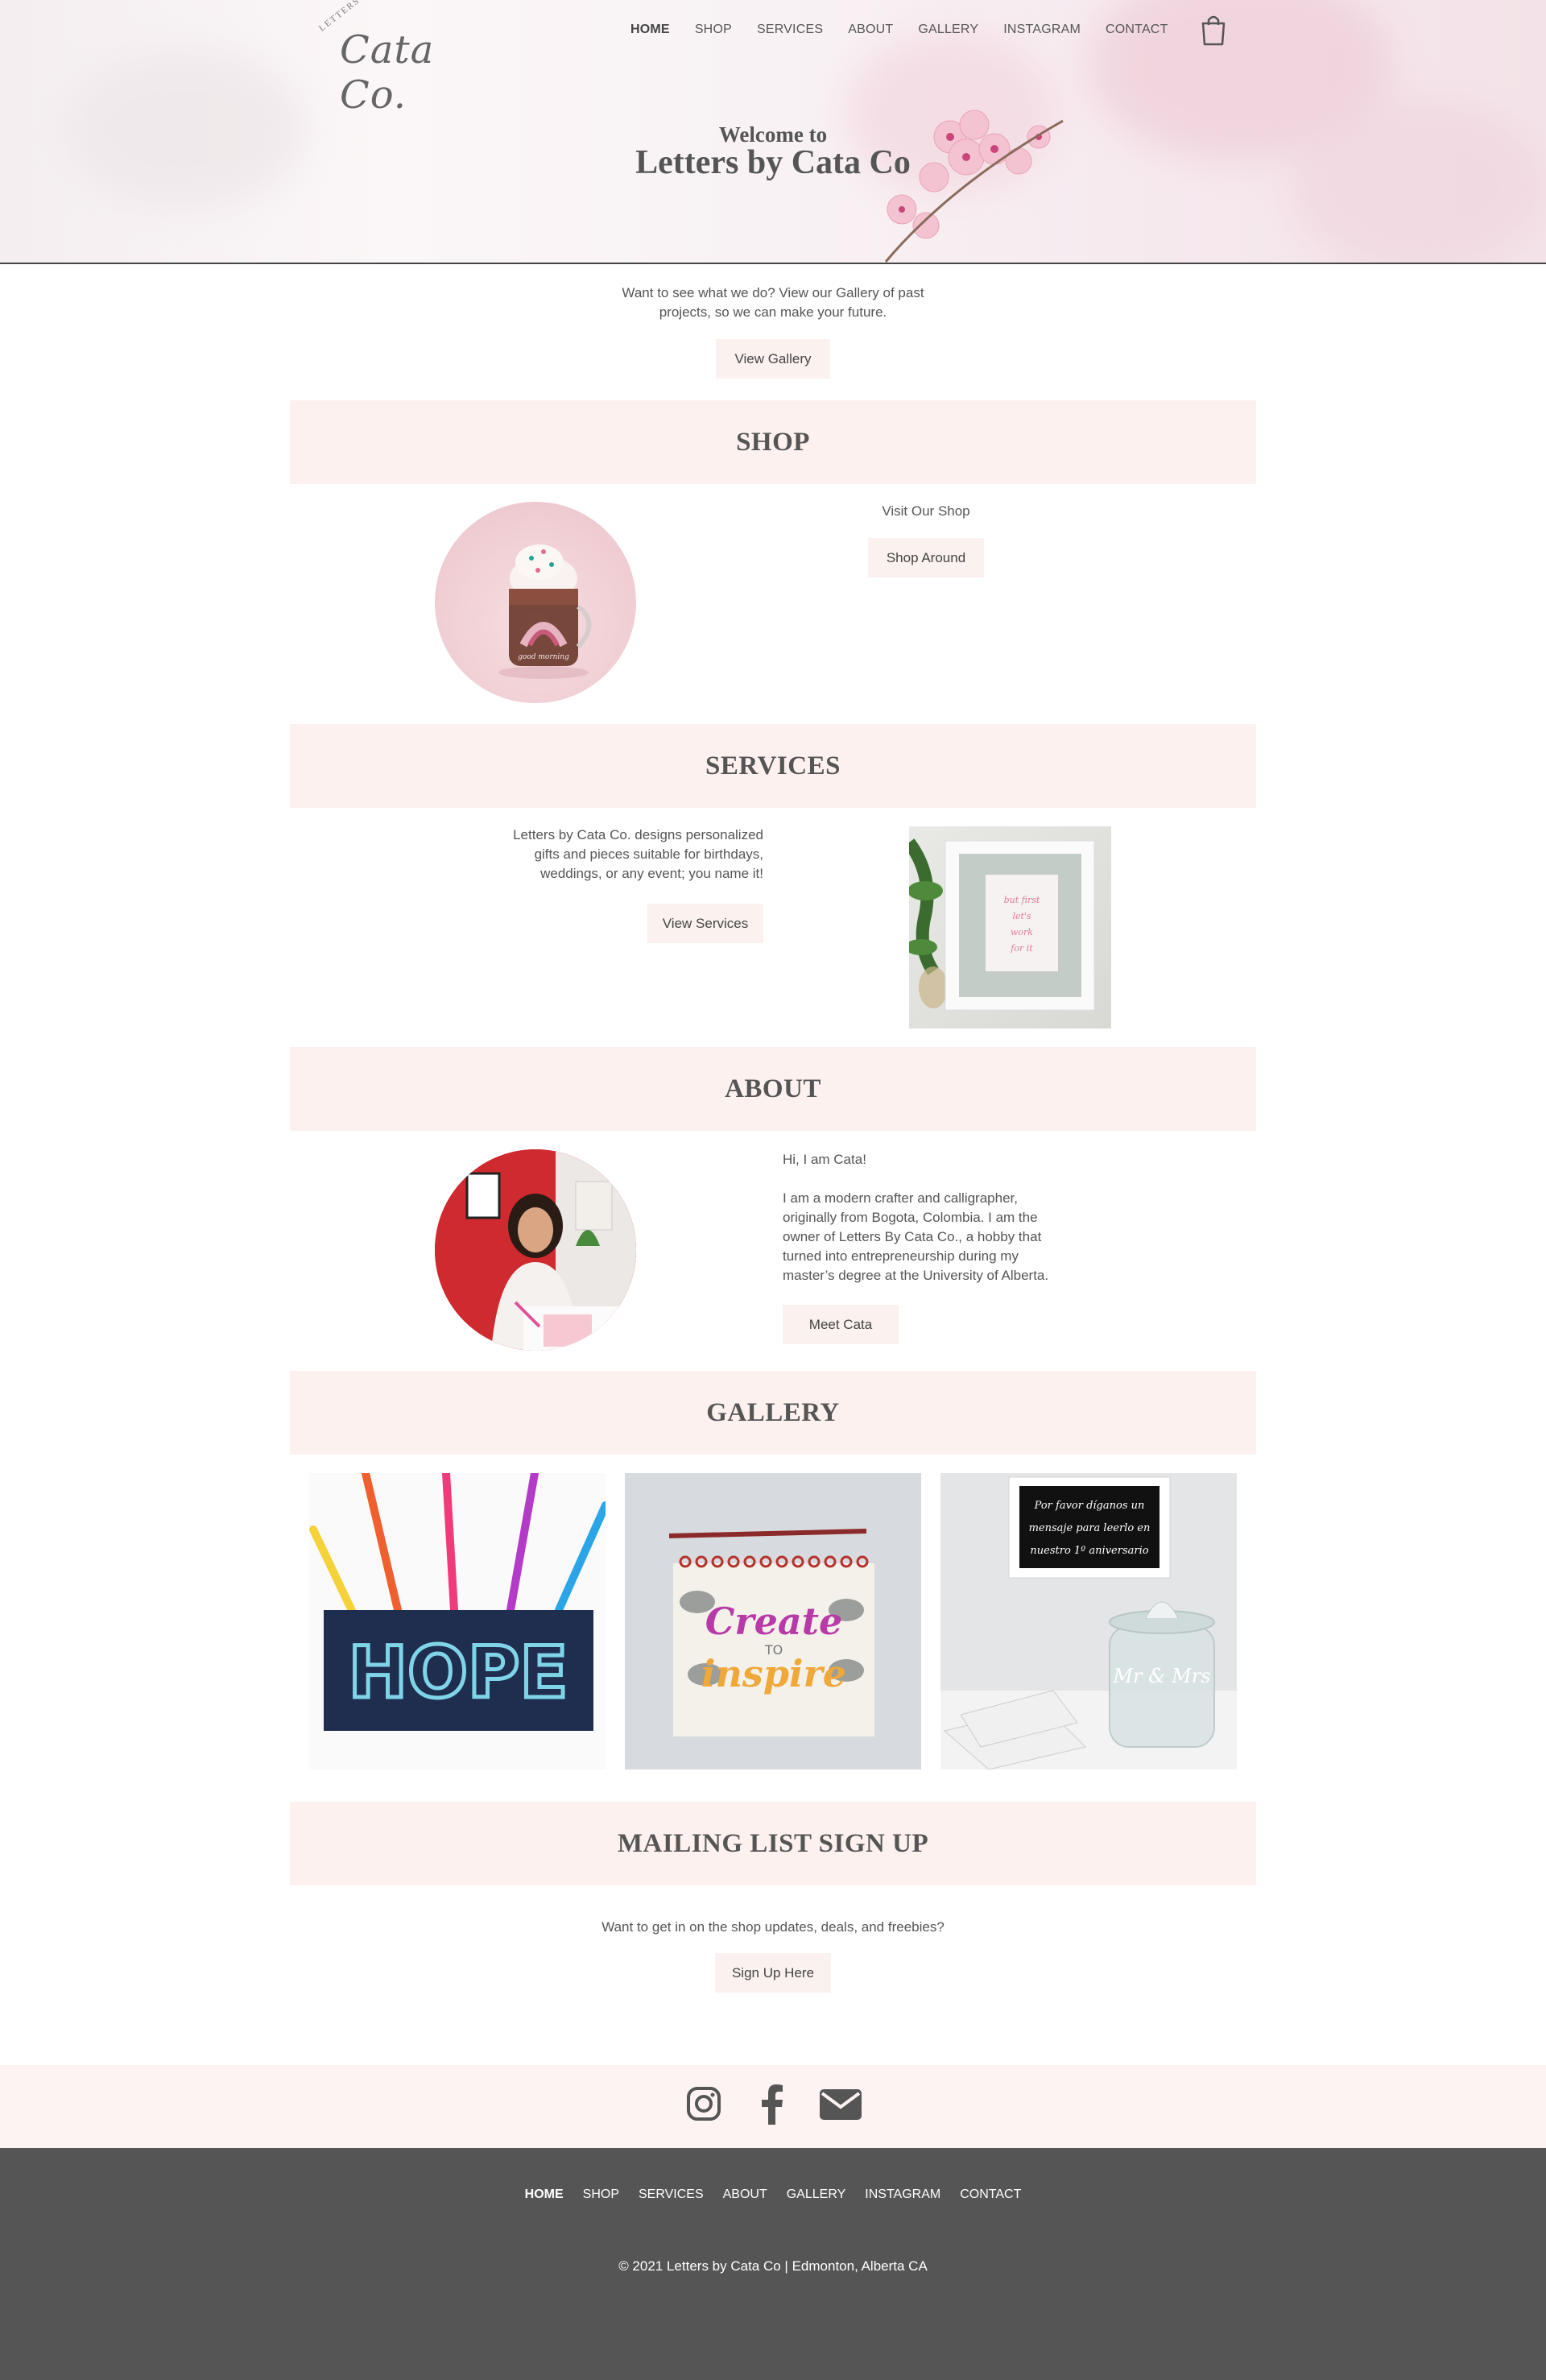 This screenshot has height=2380, width=1546. I want to click on mailing-list-heading: MAILING LIST SIGN UP, so click(773, 1844).